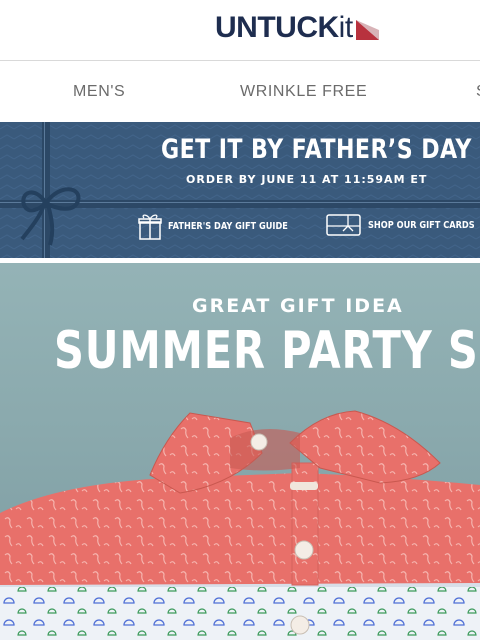 The width and height of the screenshot is (480, 640). I want to click on nav-item-mens: MEN'S, so click(99, 92).